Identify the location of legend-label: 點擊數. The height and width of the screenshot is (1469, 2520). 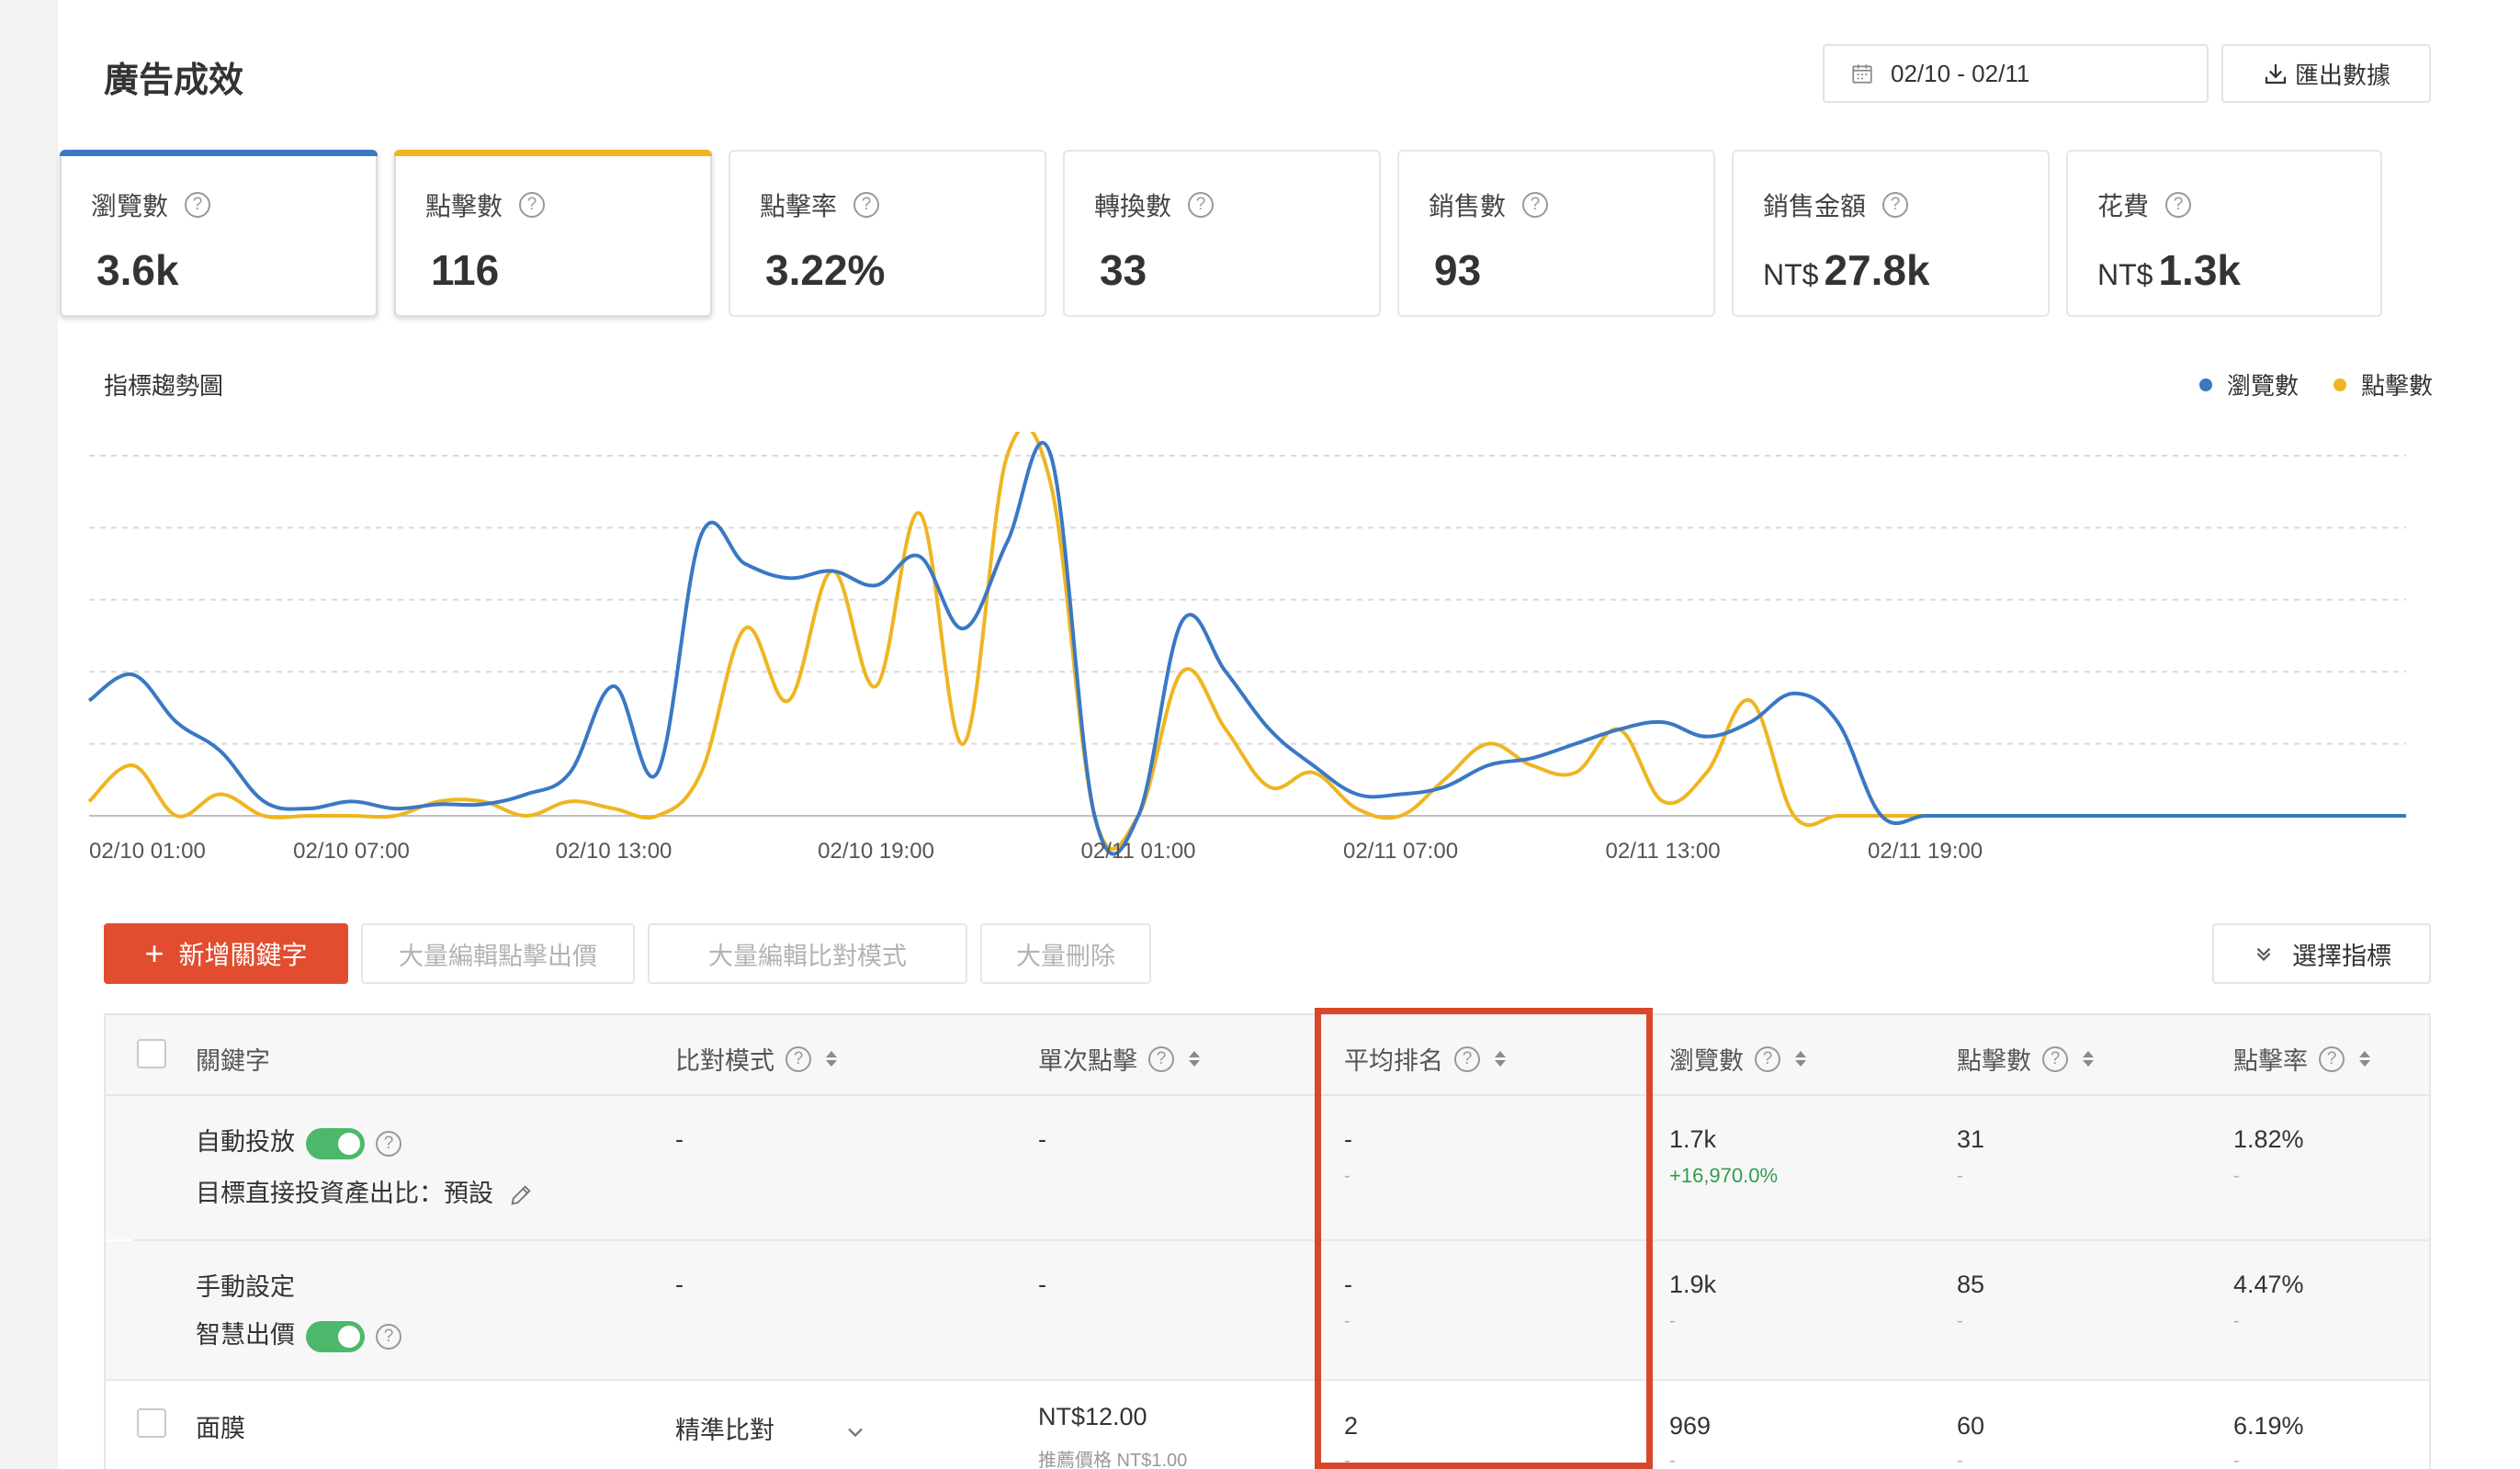
(2396, 386).